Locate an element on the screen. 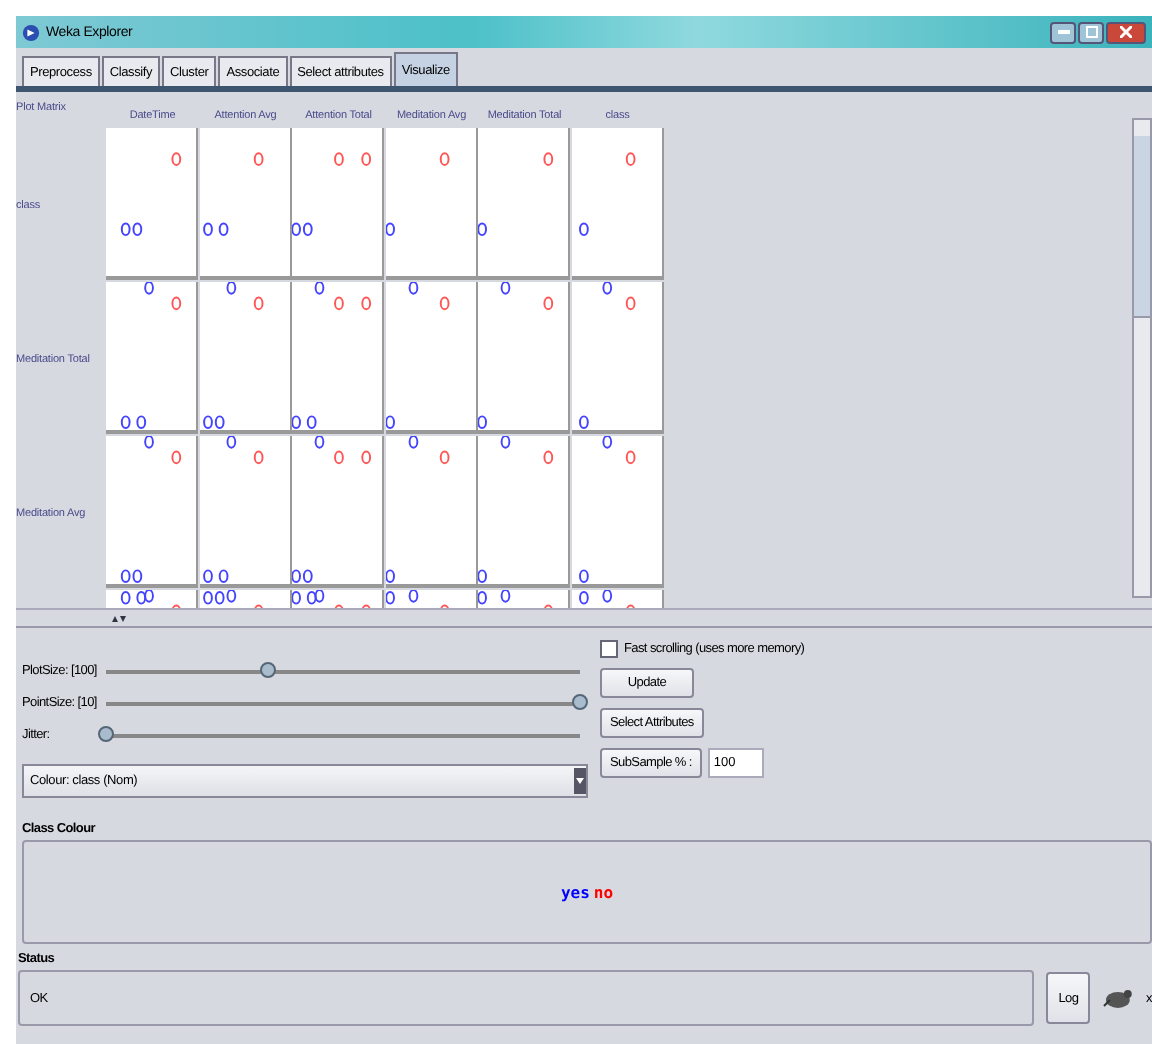 The height and width of the screenshot is (1044, 1152). checkbox is located at coordinates (609, 649).